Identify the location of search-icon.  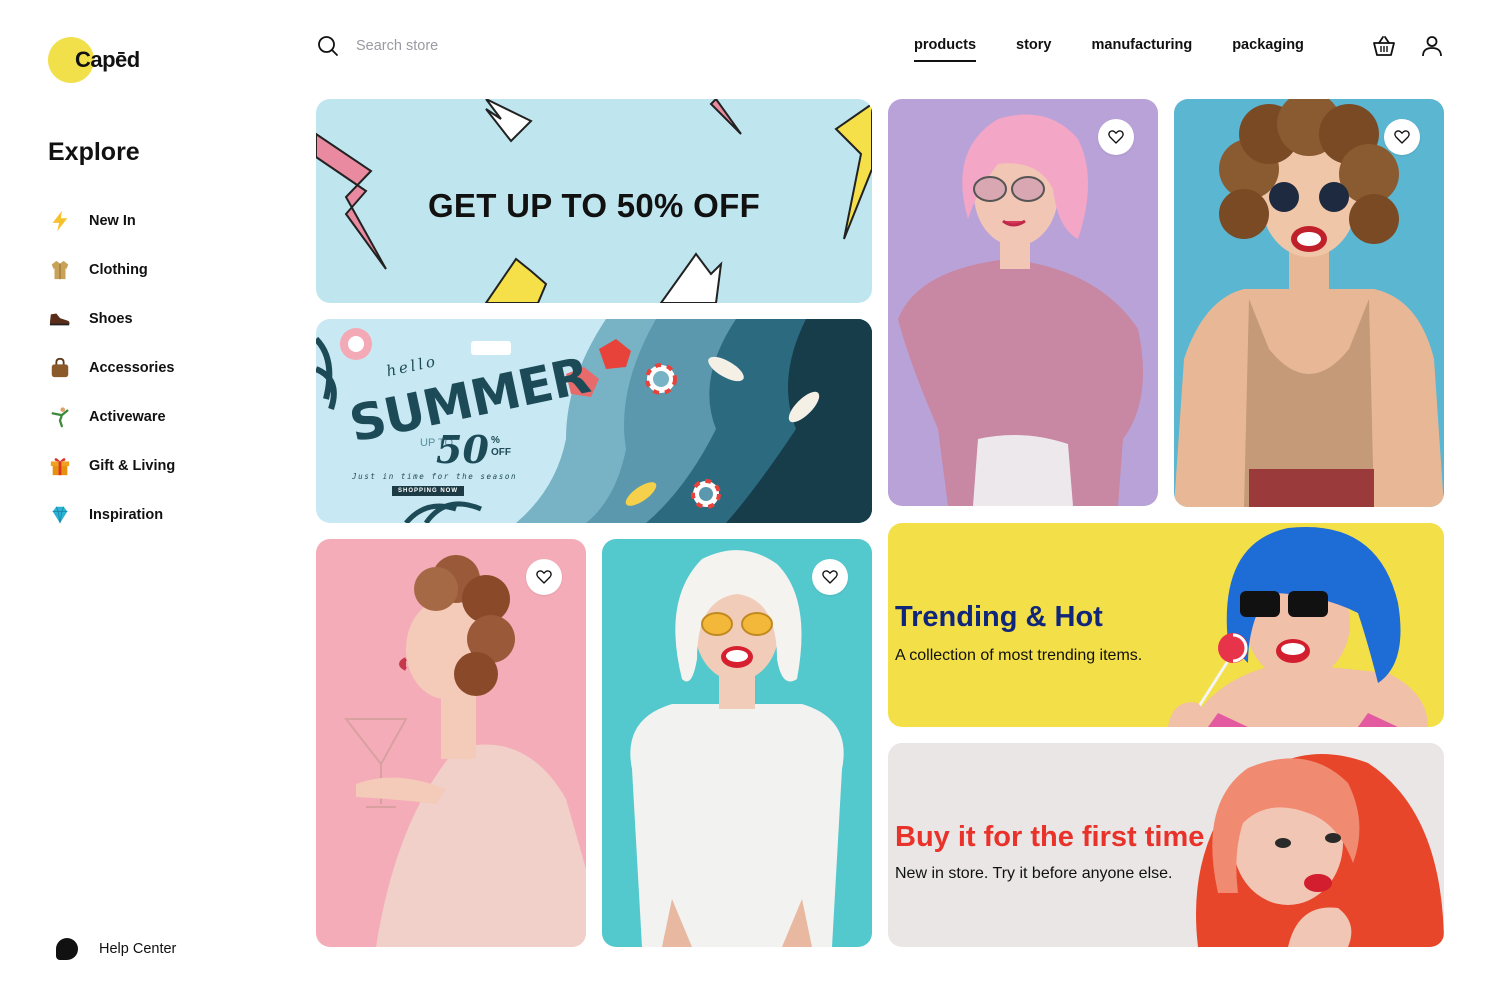
(328, 46).